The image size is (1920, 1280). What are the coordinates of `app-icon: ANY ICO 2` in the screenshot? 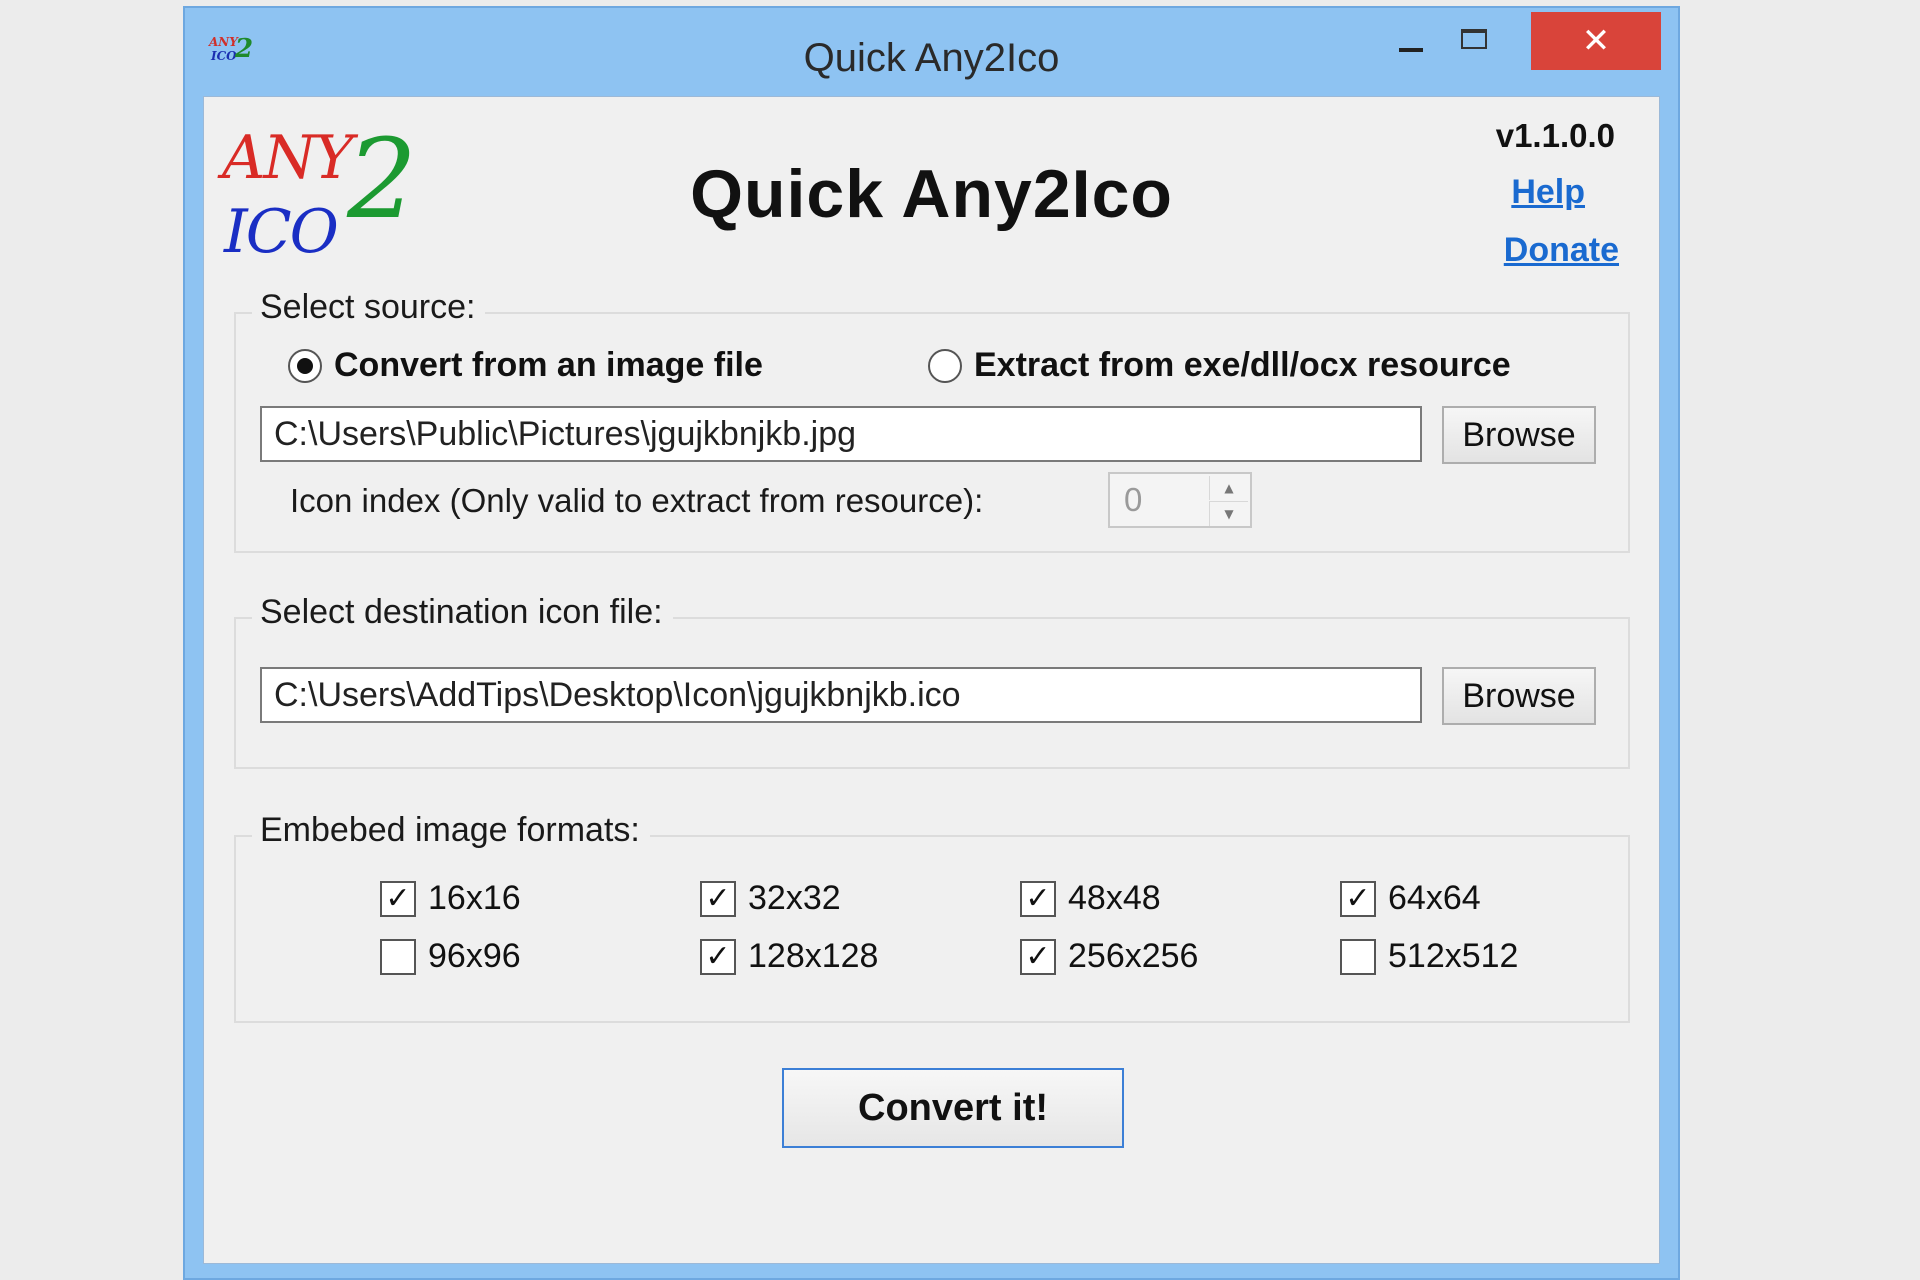 It's located at (233, 51).